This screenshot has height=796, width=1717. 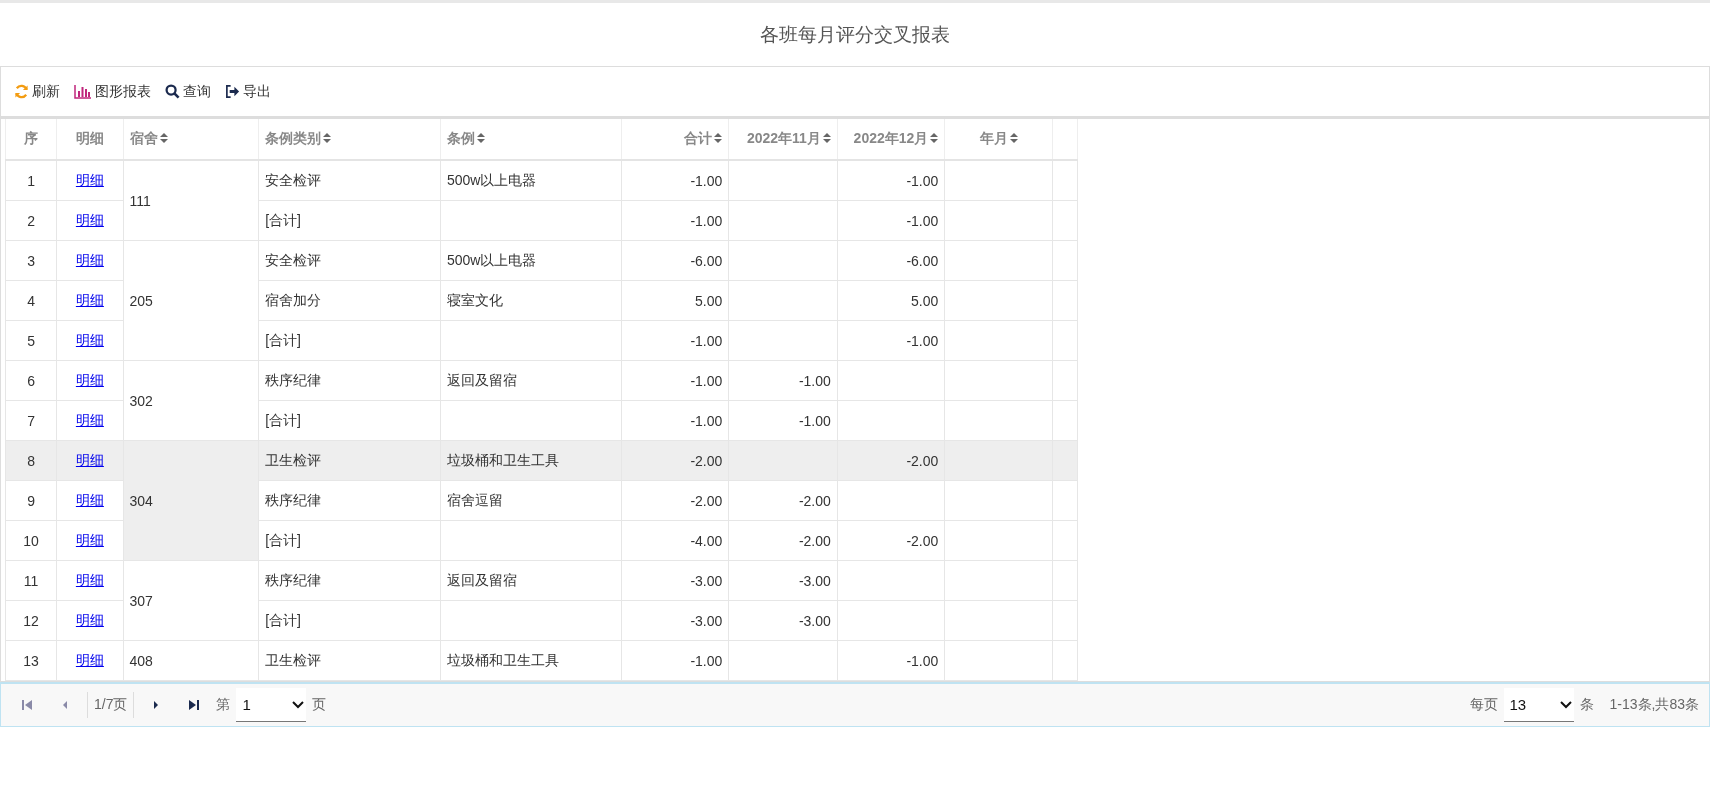 What do you see at coordinates (191, 500) in the screenshot?
I see `dorm-cell: 304` at bounding box center [191, 500].